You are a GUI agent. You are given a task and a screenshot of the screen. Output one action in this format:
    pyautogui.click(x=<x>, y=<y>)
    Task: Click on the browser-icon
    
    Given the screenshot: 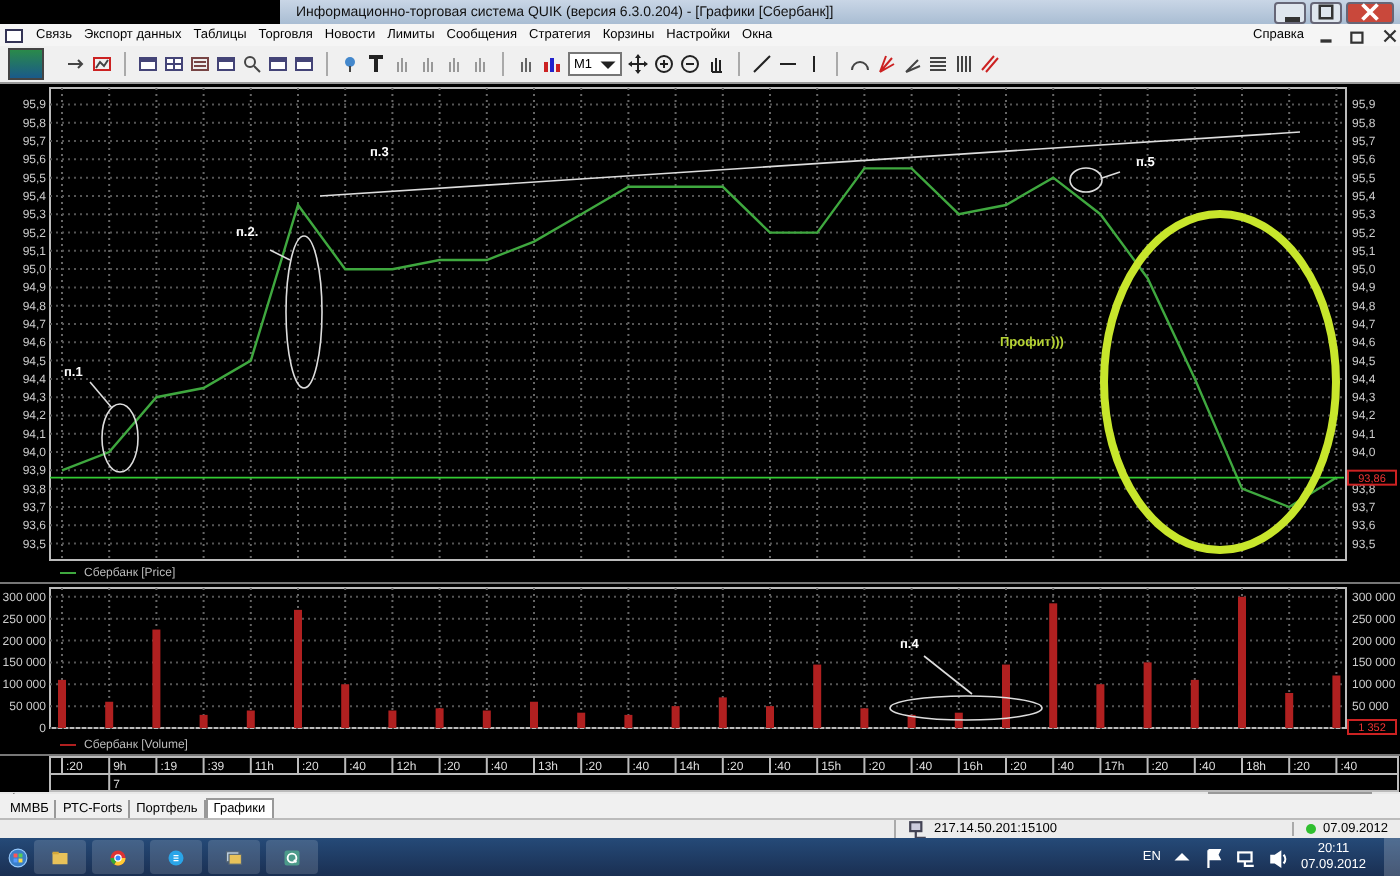 What is the action you would take?
    pyautogui.click(x=118, y=857)
    